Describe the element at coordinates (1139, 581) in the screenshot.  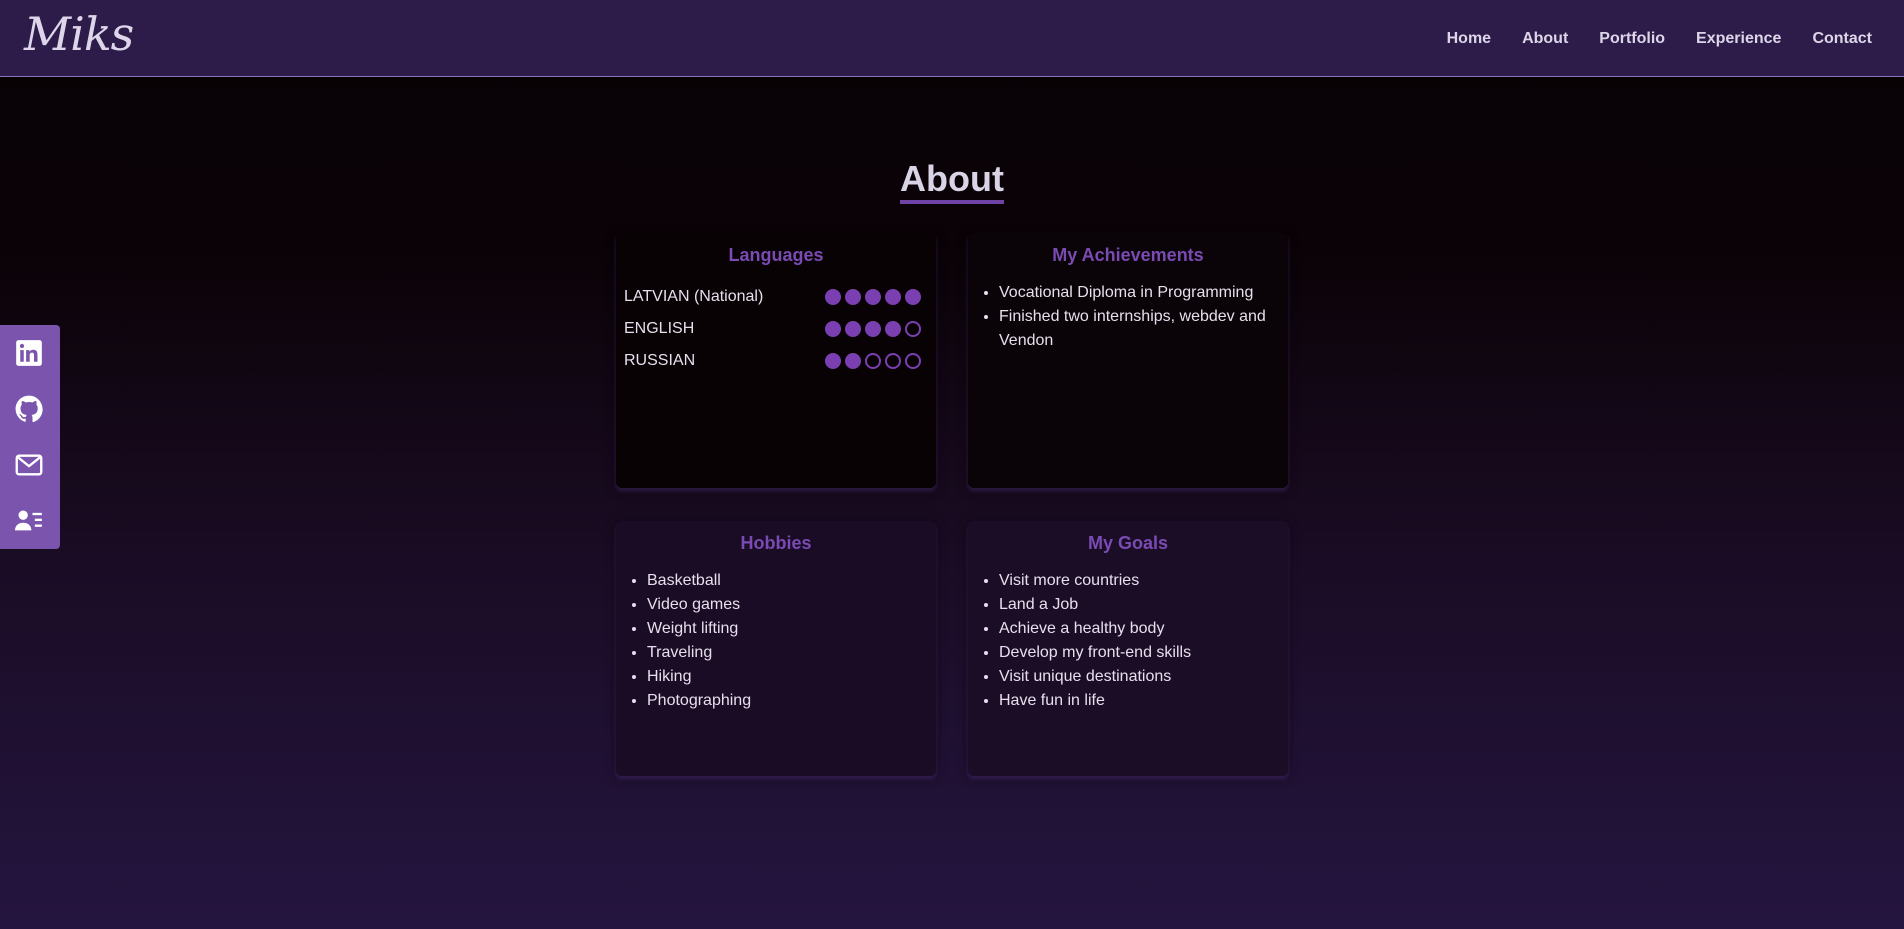
I see `list-item: Visit more countries` at that location.